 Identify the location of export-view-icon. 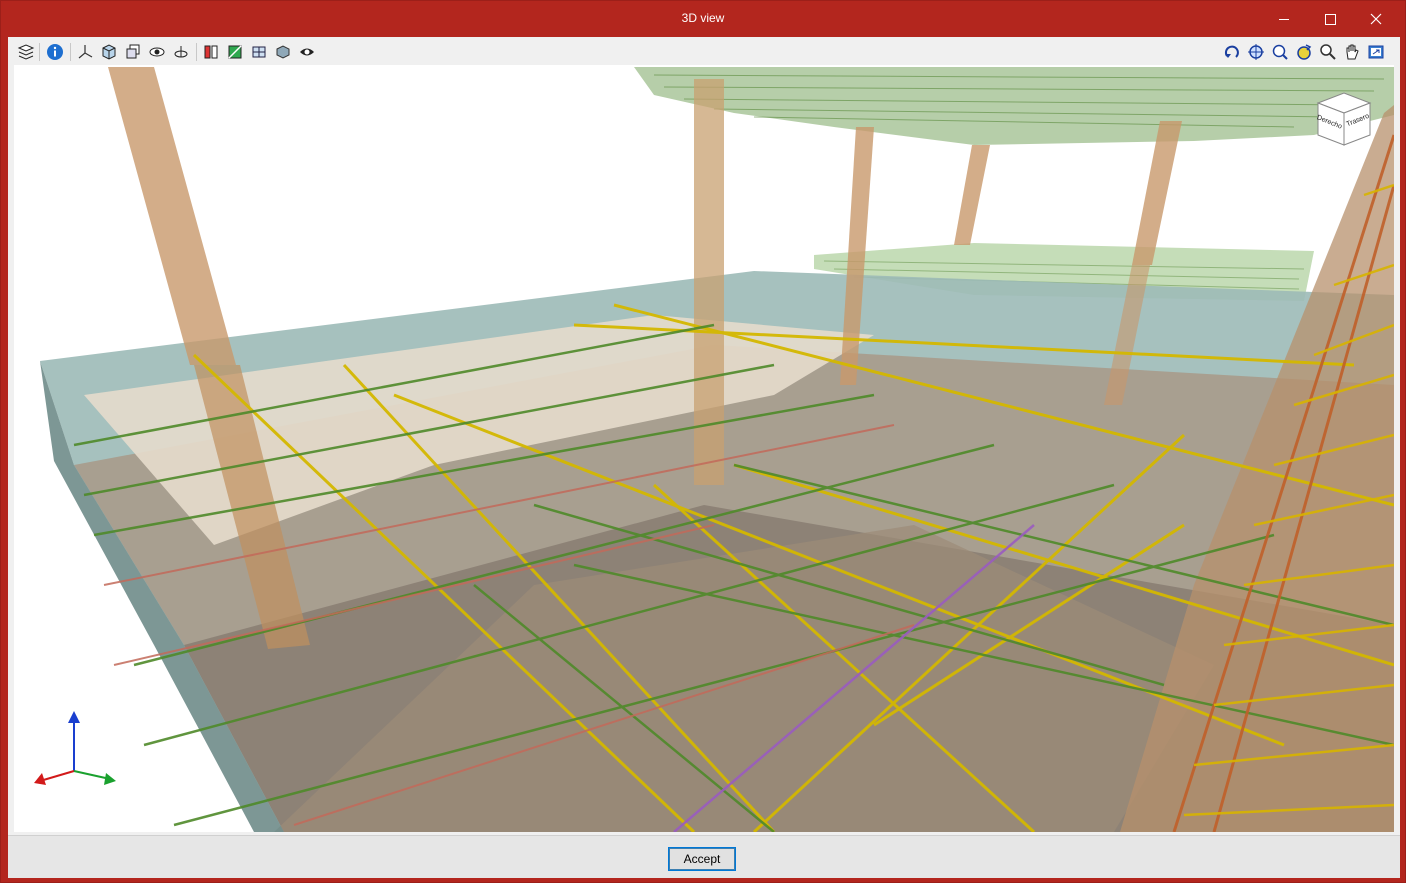
(1376, 52).